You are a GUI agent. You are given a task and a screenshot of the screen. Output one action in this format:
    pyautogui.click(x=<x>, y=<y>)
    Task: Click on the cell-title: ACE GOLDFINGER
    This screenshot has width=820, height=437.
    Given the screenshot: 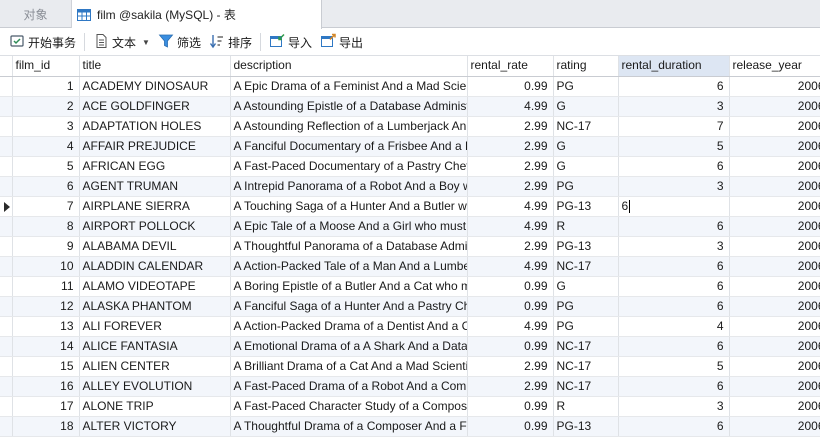 What is the action you would take?
    pyautogui.click(x=155, y=106)
    